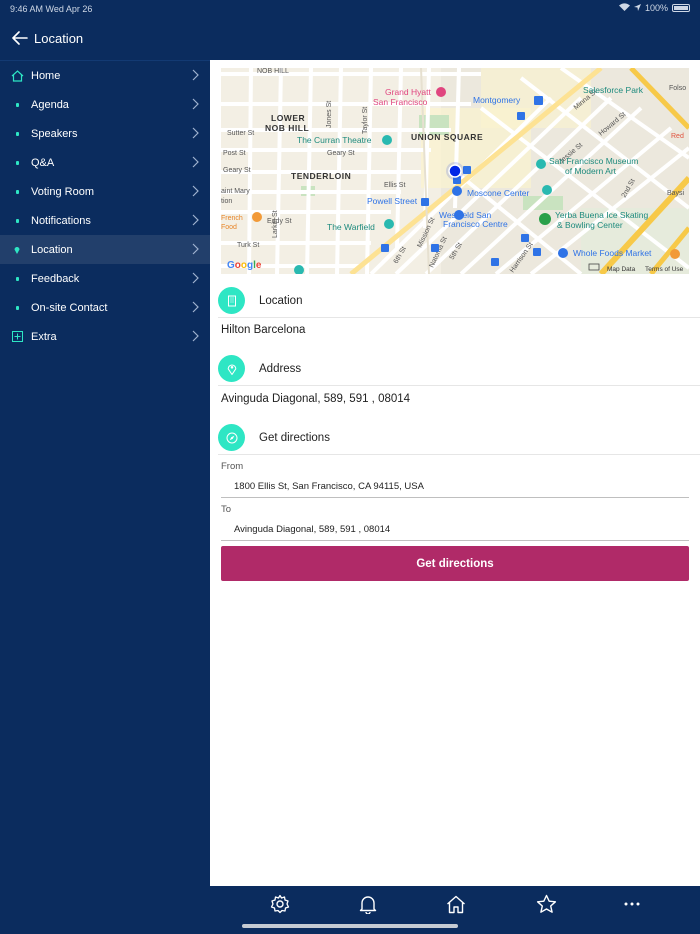  What do you see at coordinates (365, 120) in the screenshot?
I see `svg-text: Taylor St` at bounding box center [365, 120].